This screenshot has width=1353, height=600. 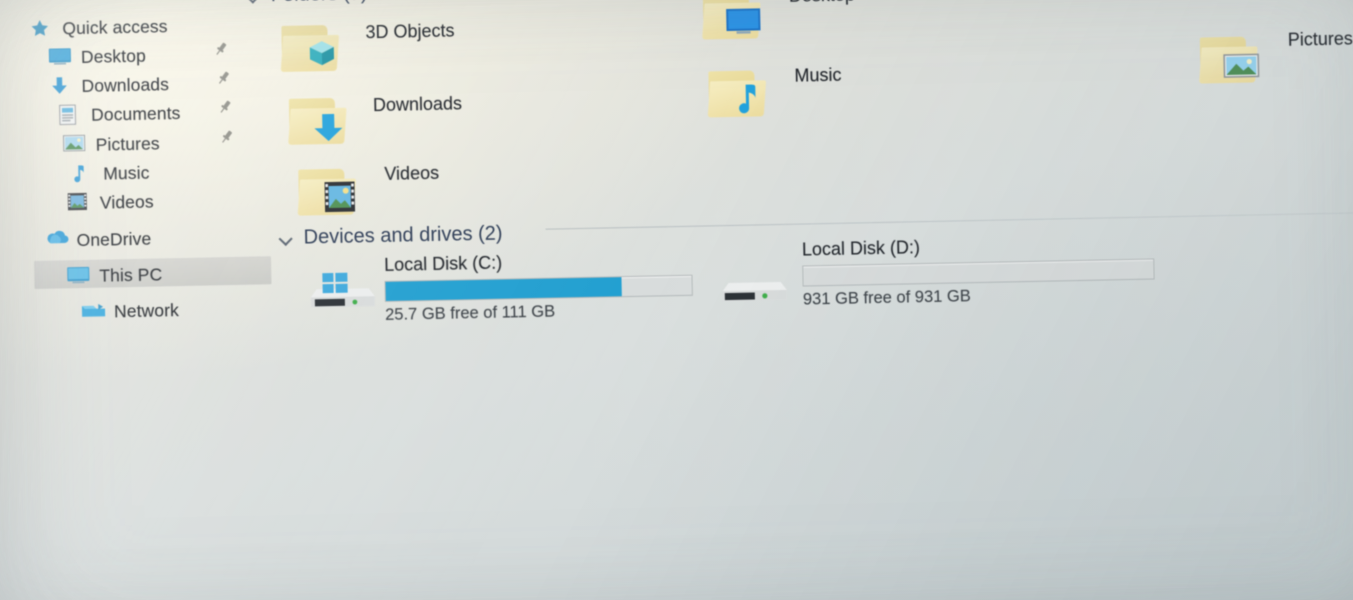 What do you see at coordinates (319, 3) in the screenshot?
I see `group-title: Folders (7)` at bounding box center [319, 3].